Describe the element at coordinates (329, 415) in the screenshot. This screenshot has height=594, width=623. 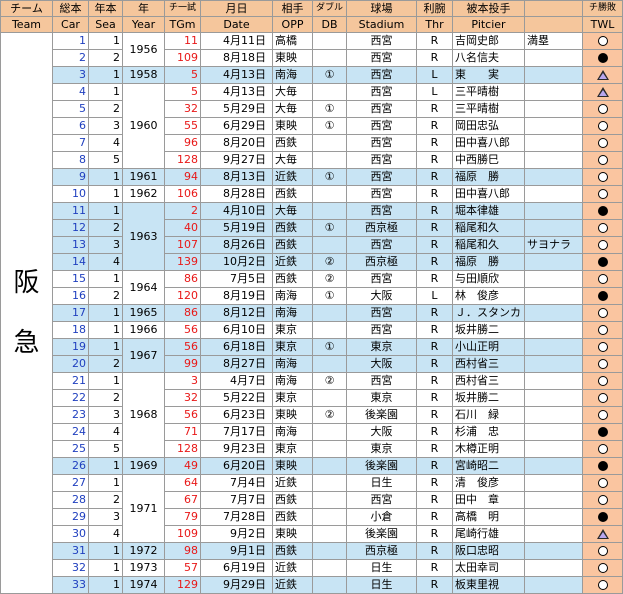
I see `doubleheader-cell: ②` at that location.